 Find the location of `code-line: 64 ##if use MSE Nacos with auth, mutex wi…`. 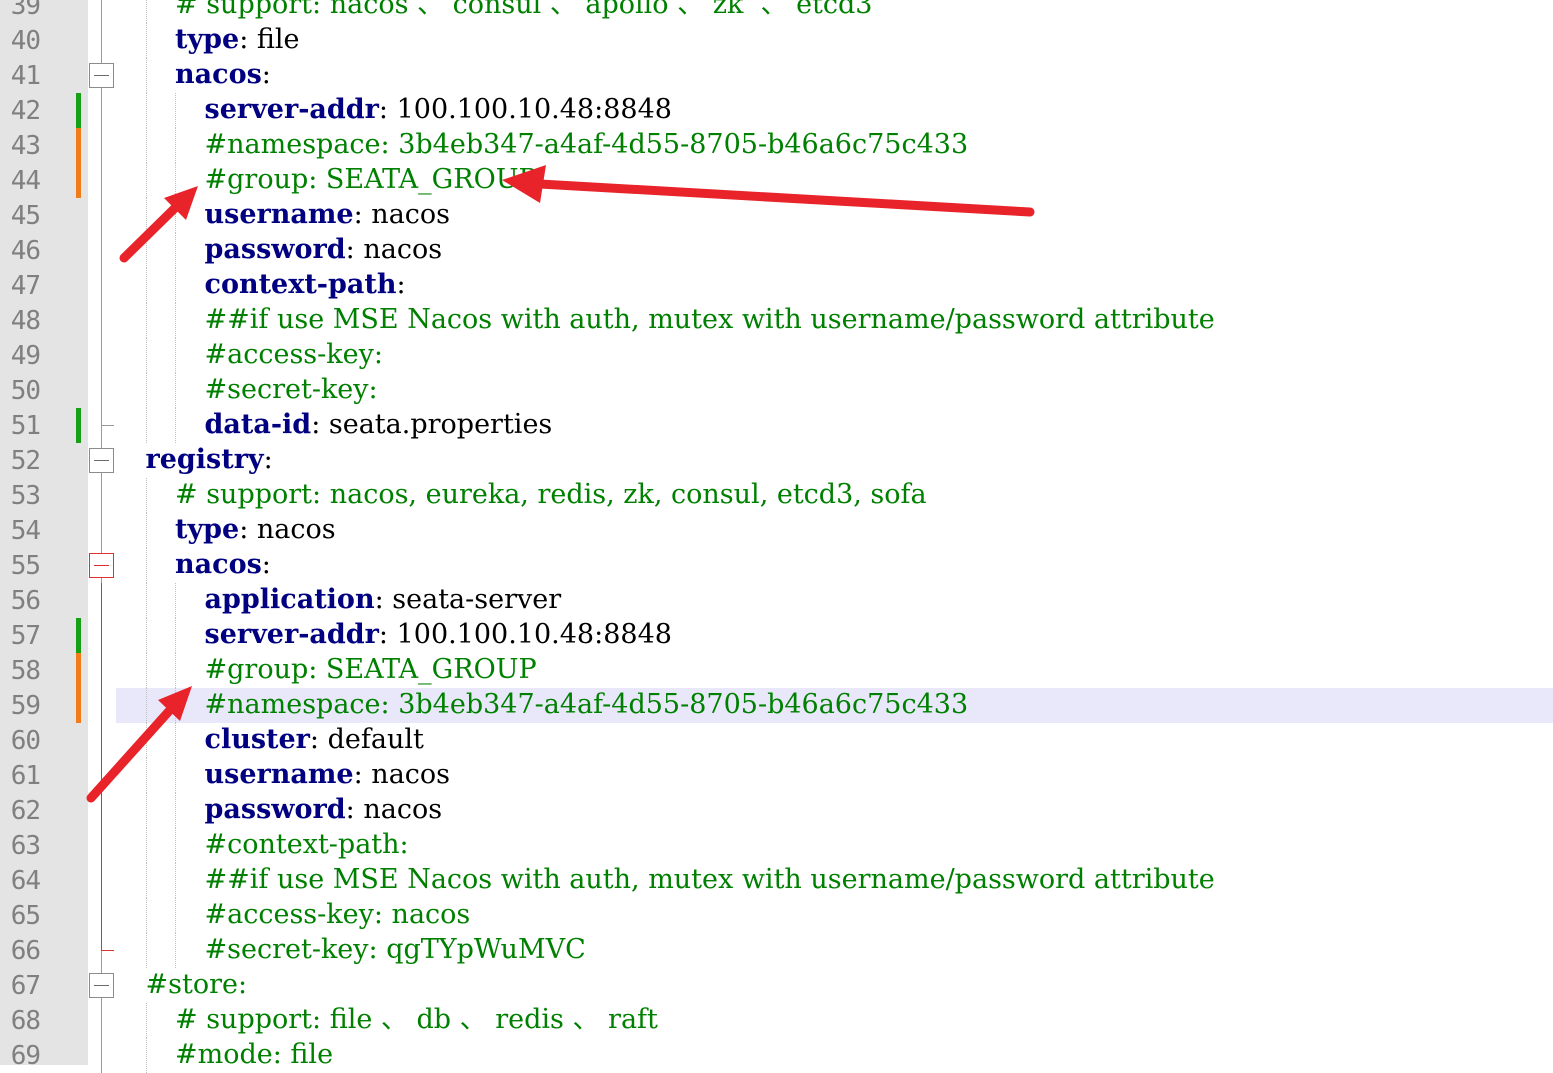

code-line: 64 ##if use MSE Nacos with auth, mutex wi… is located at coordinates (776, 880).